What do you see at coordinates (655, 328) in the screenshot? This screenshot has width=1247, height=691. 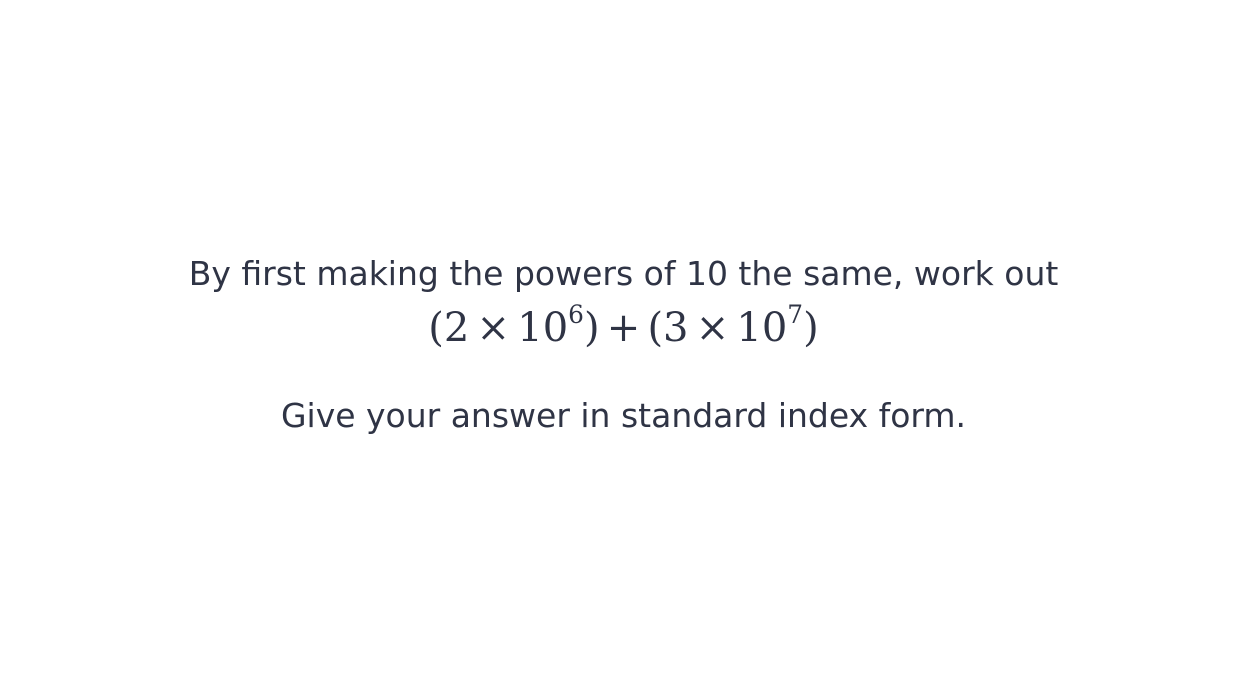 I see `open-paren-2: (` at bounding box center [655, 328].